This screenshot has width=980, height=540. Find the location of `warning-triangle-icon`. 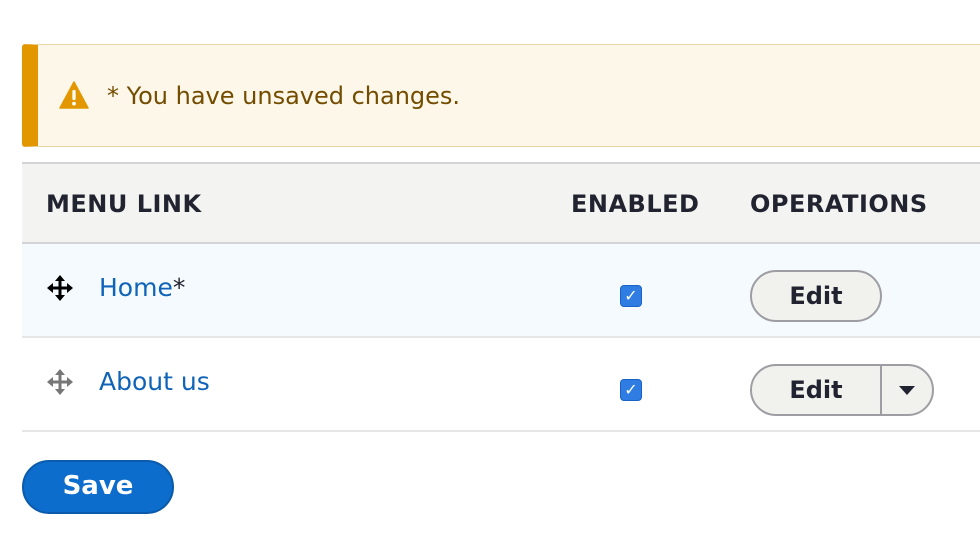

warning-triangle-icon is located at coordinates (74, 95).